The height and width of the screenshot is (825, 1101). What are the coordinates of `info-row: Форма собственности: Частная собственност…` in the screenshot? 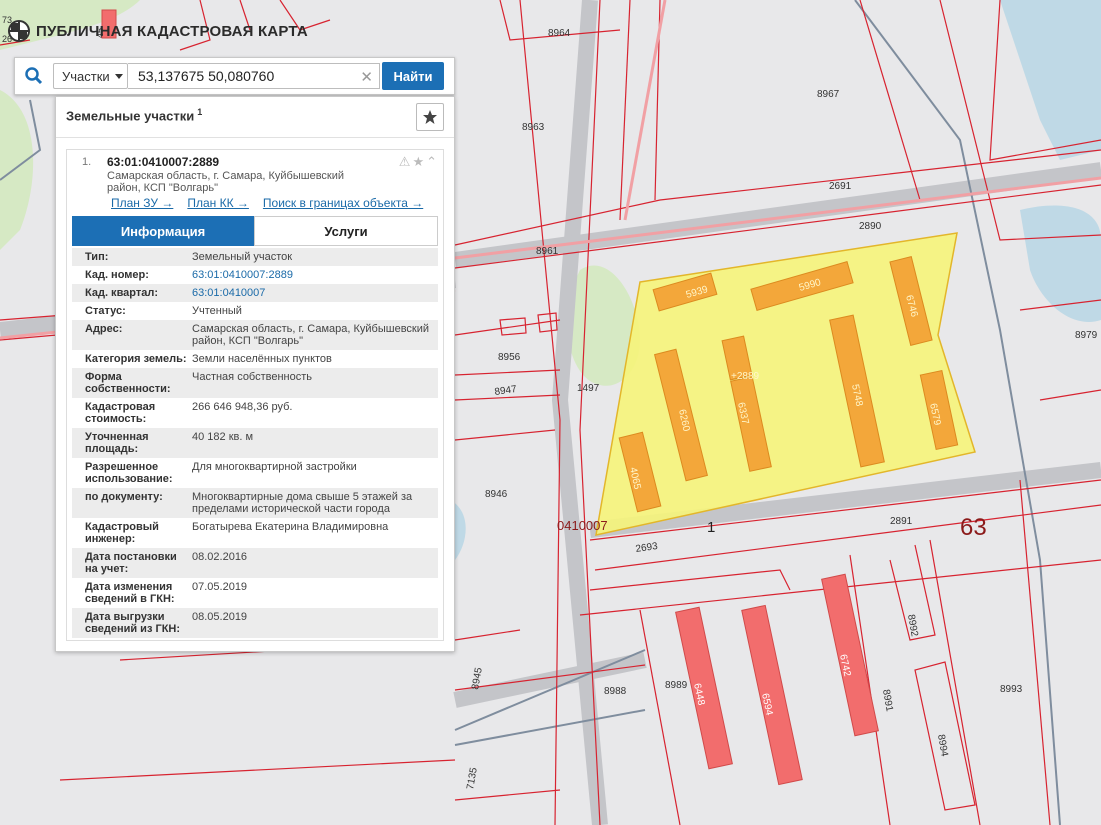 It's located at (255, 383).